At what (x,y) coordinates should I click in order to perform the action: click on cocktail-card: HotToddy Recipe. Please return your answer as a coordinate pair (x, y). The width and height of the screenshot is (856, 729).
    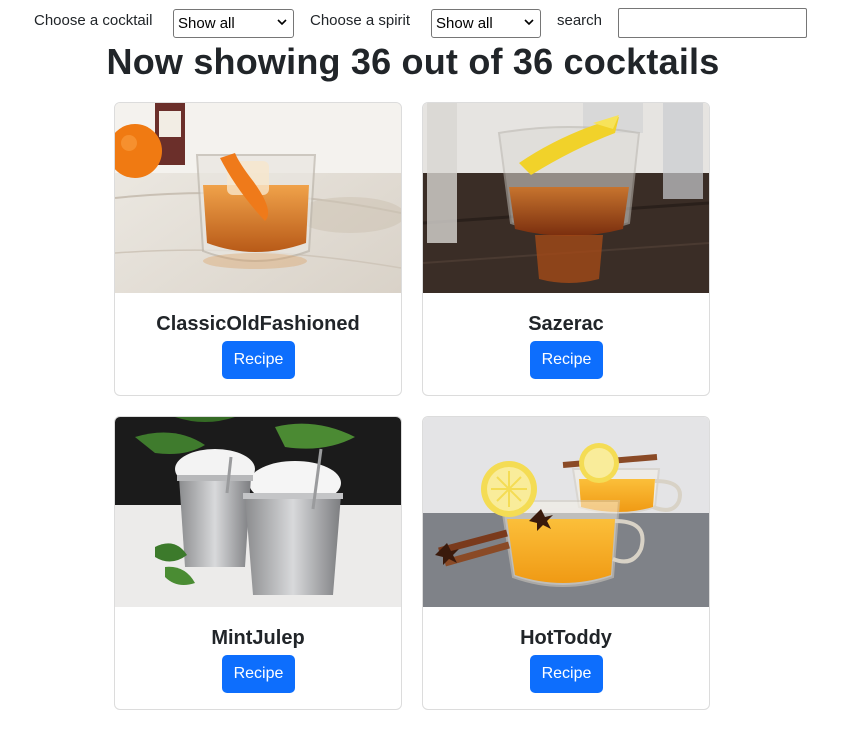
    Looking at the image, I should click on (566, 563).